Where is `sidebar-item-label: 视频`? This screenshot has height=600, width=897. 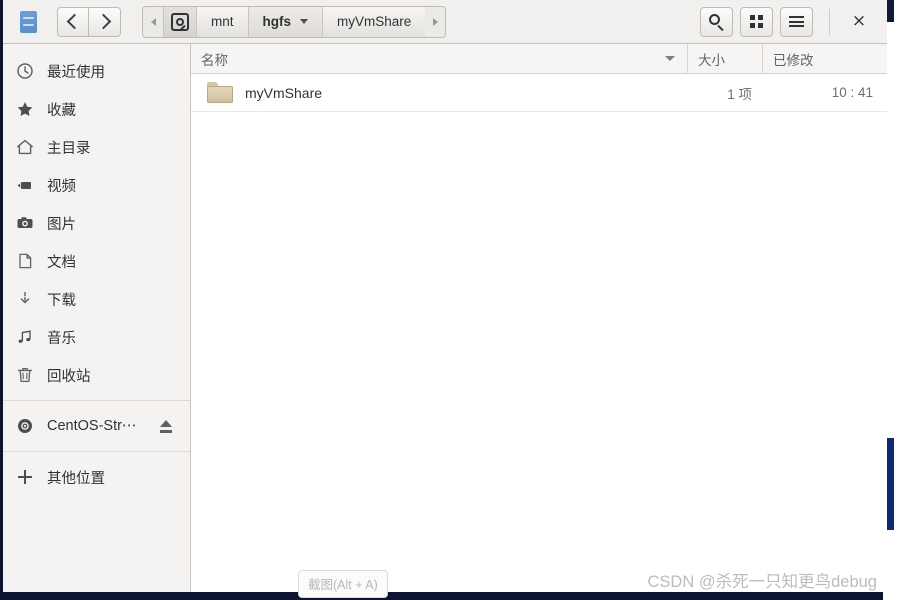
sidebar-item-label: 视频 is located at coordinates (61, 186).